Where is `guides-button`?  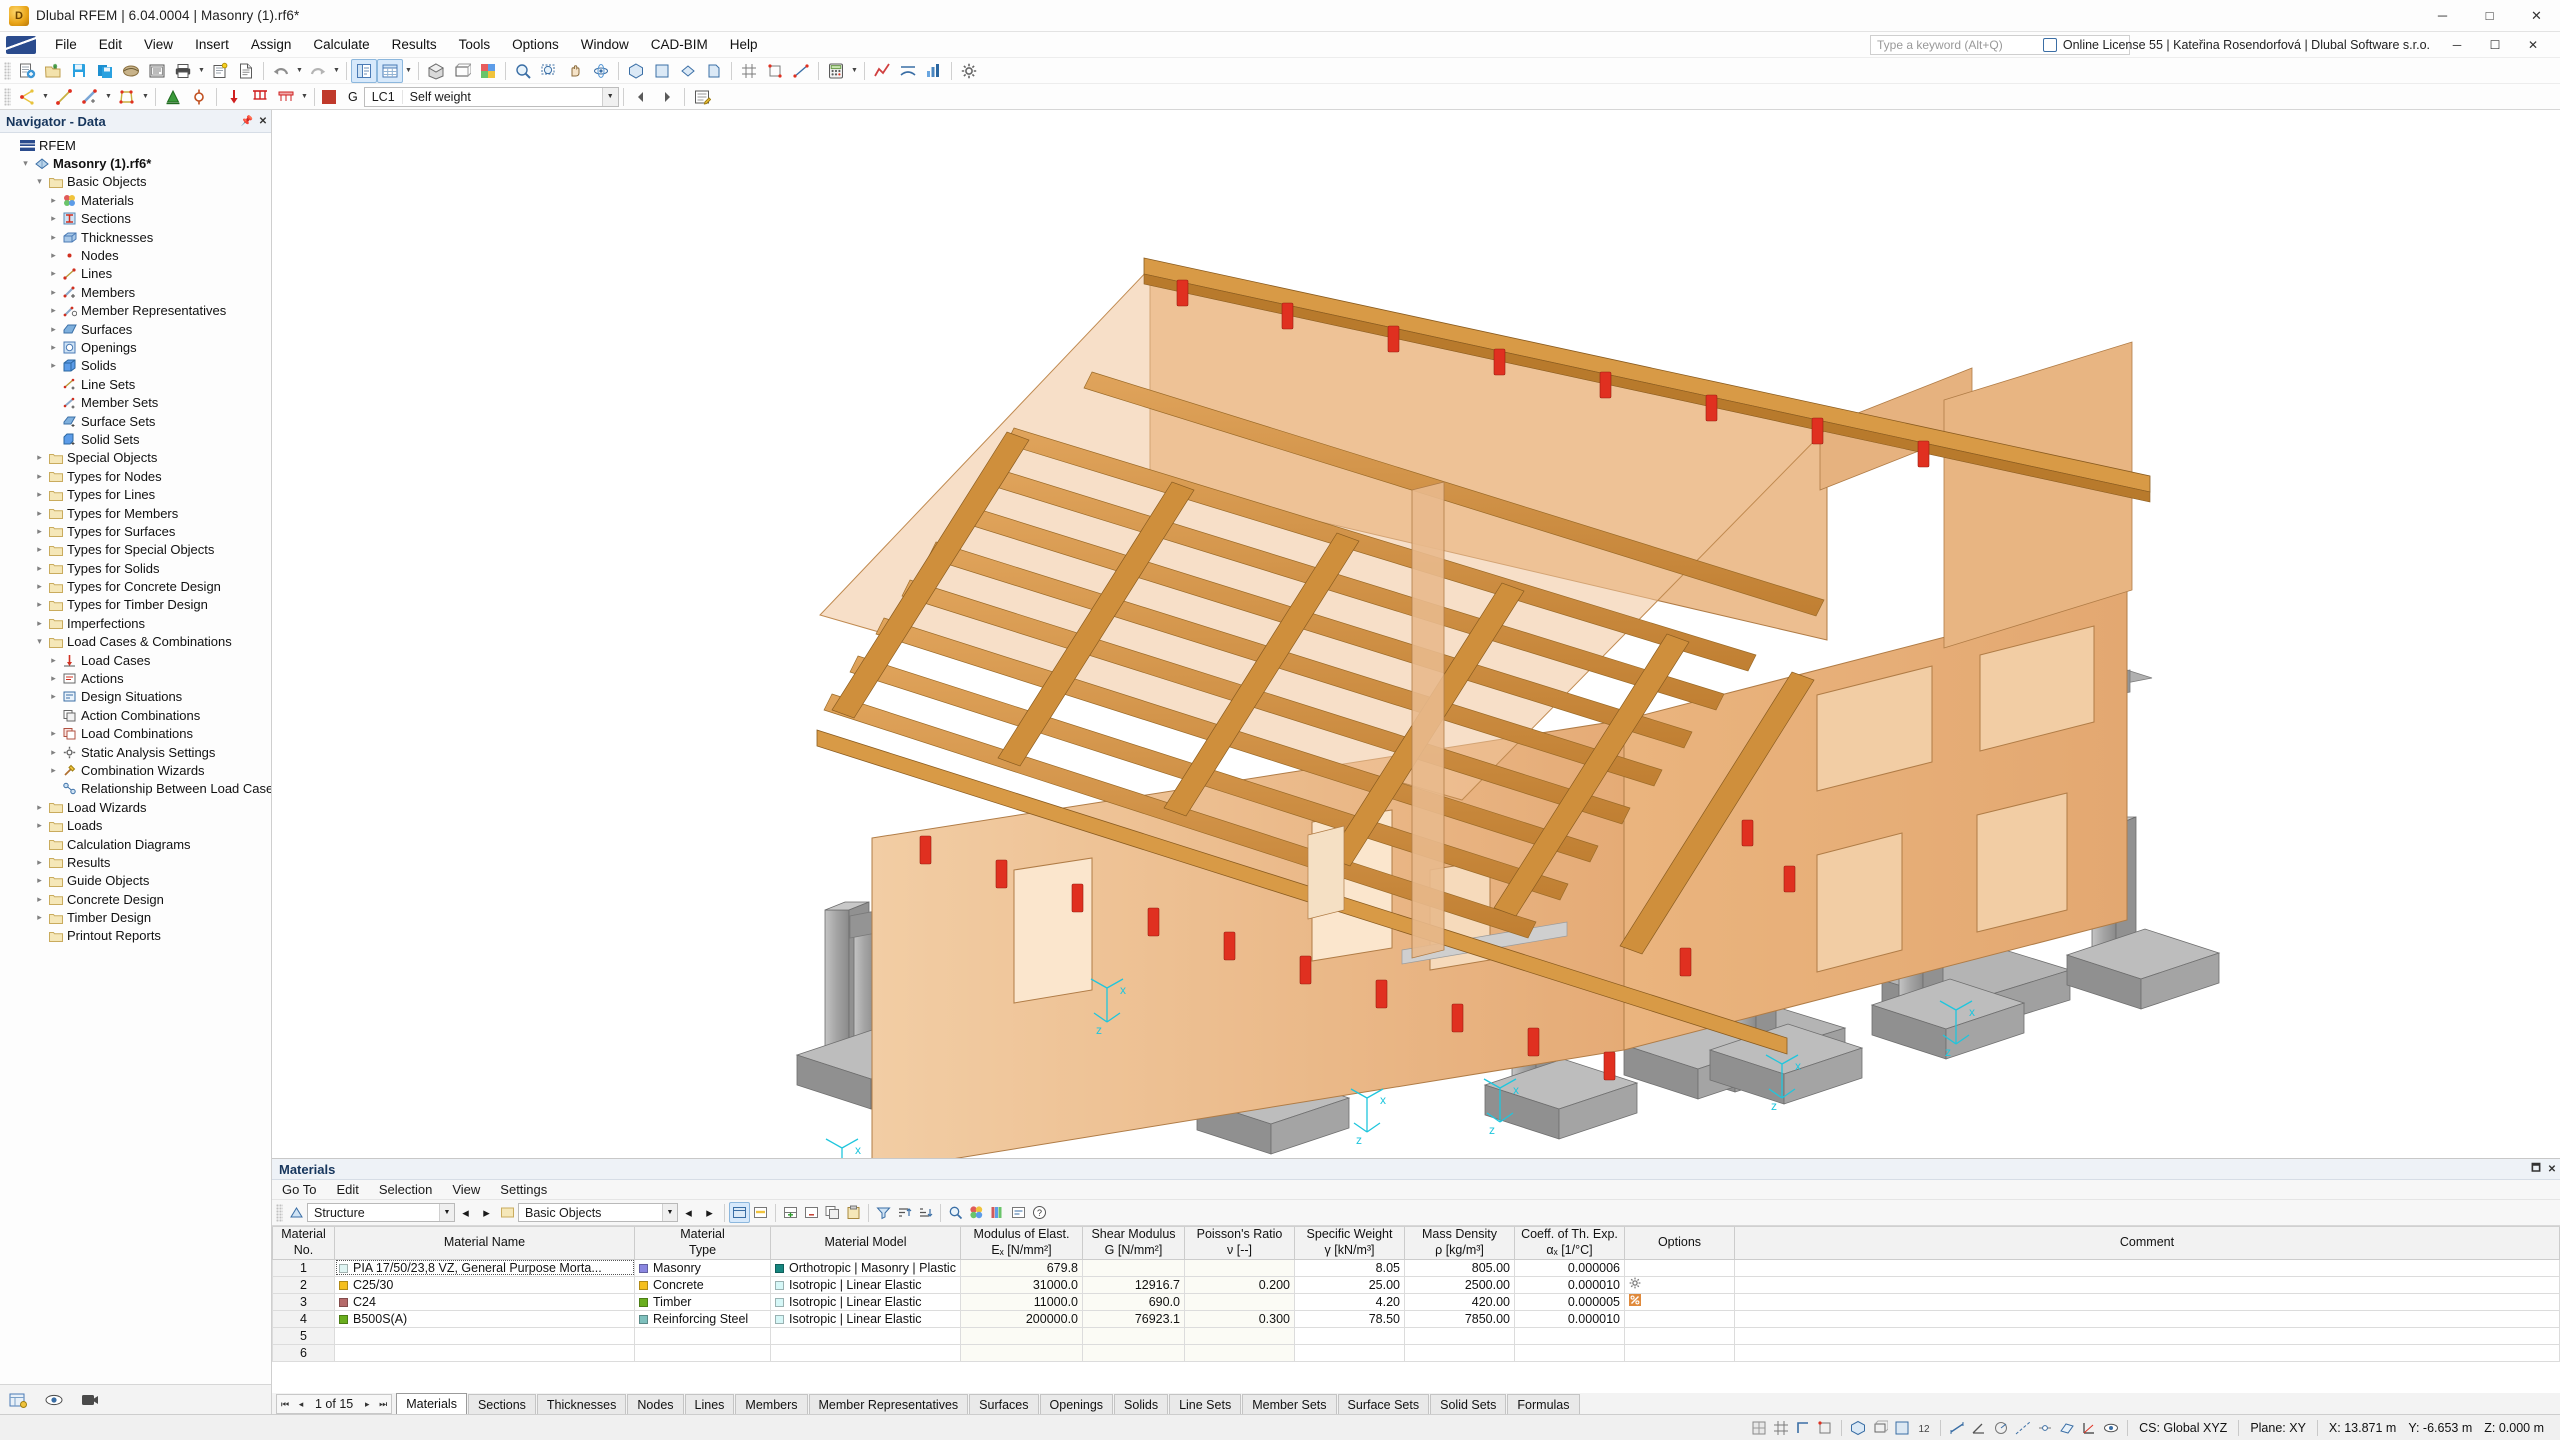
guides-button is located at coordinates (801, 71).